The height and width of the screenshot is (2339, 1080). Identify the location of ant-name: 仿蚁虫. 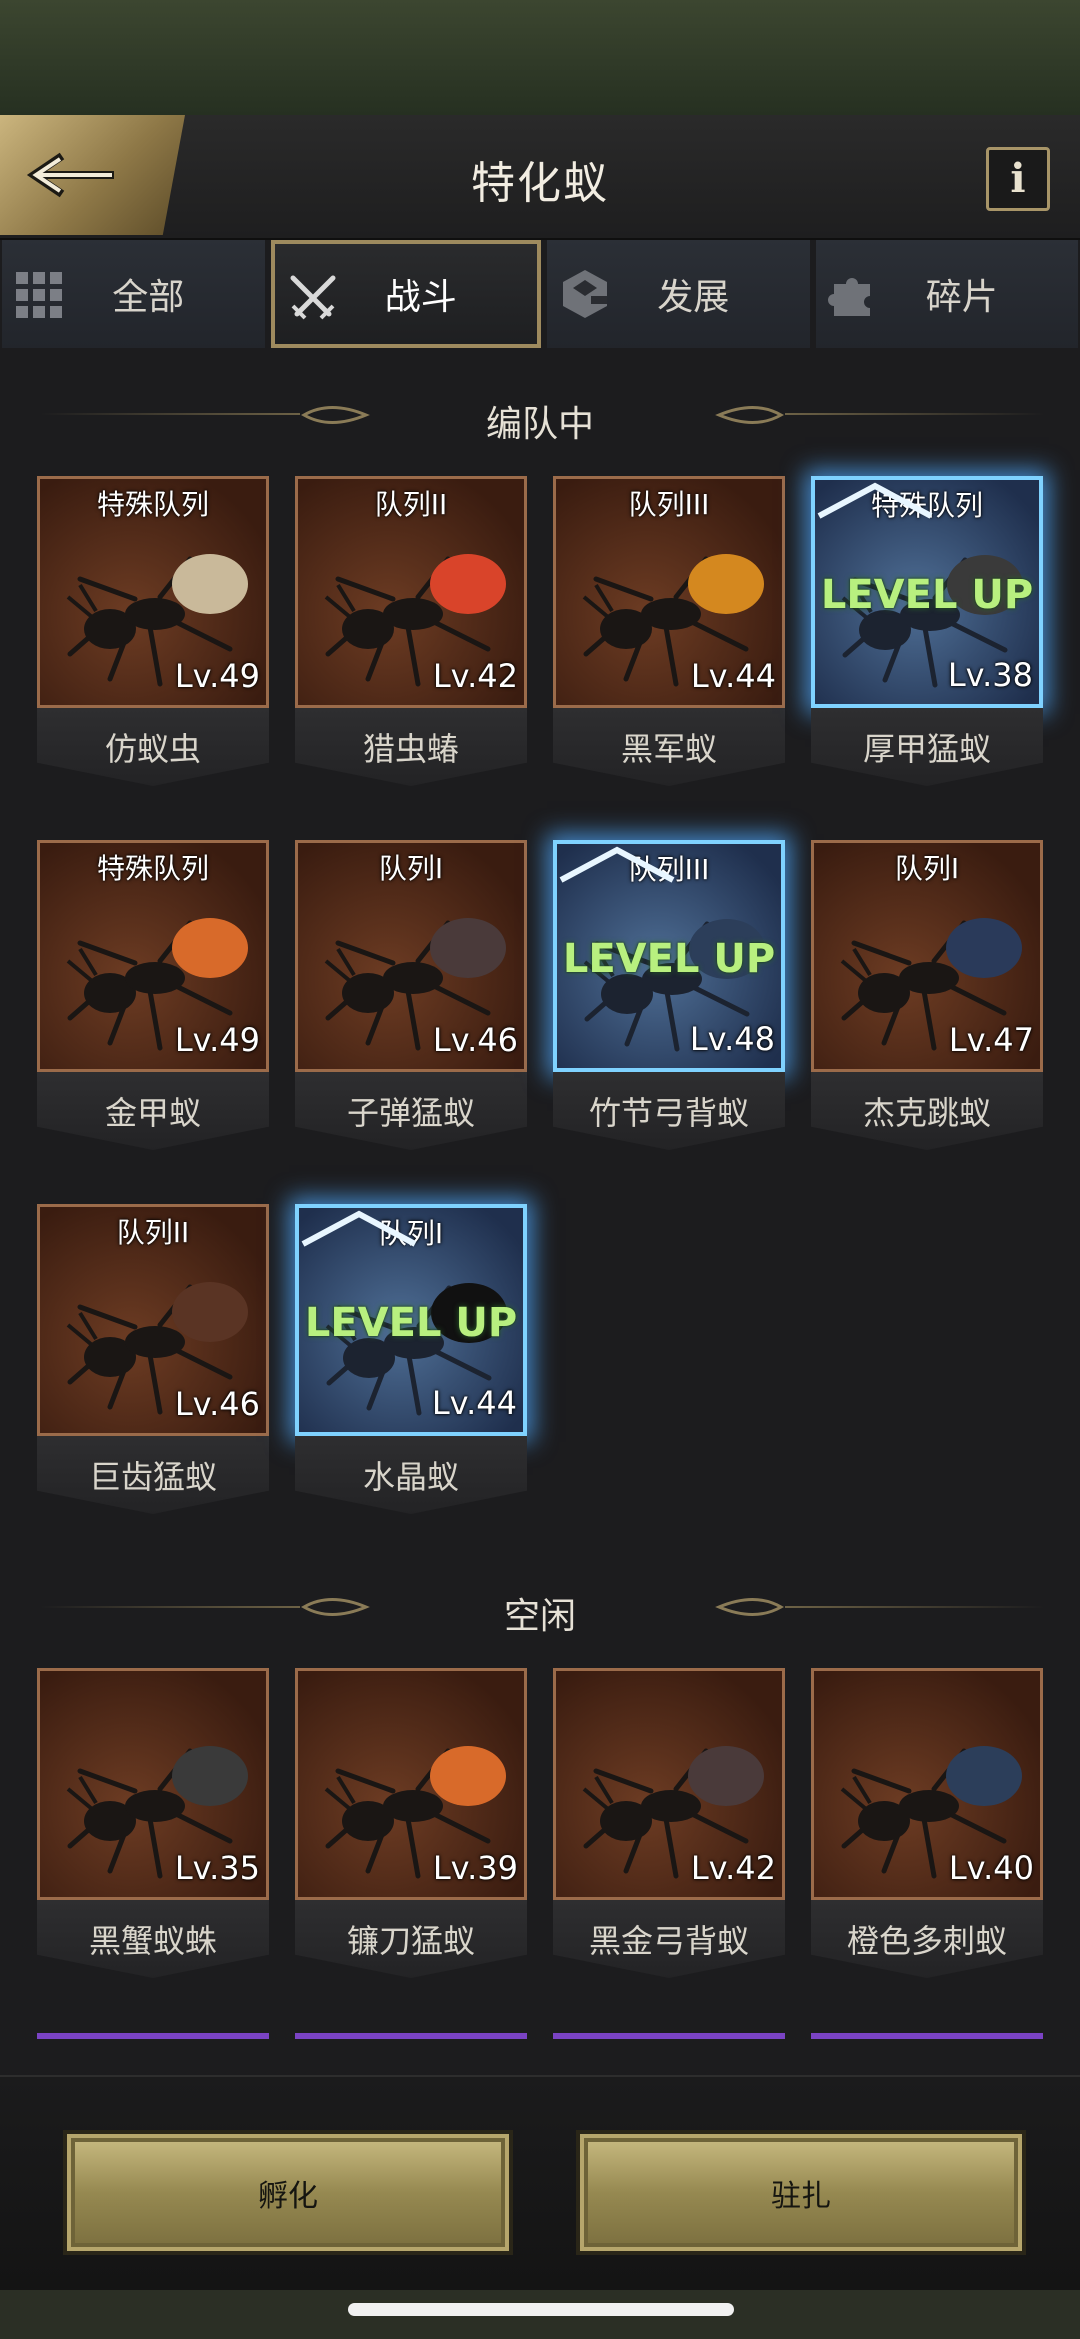
(153, 747).